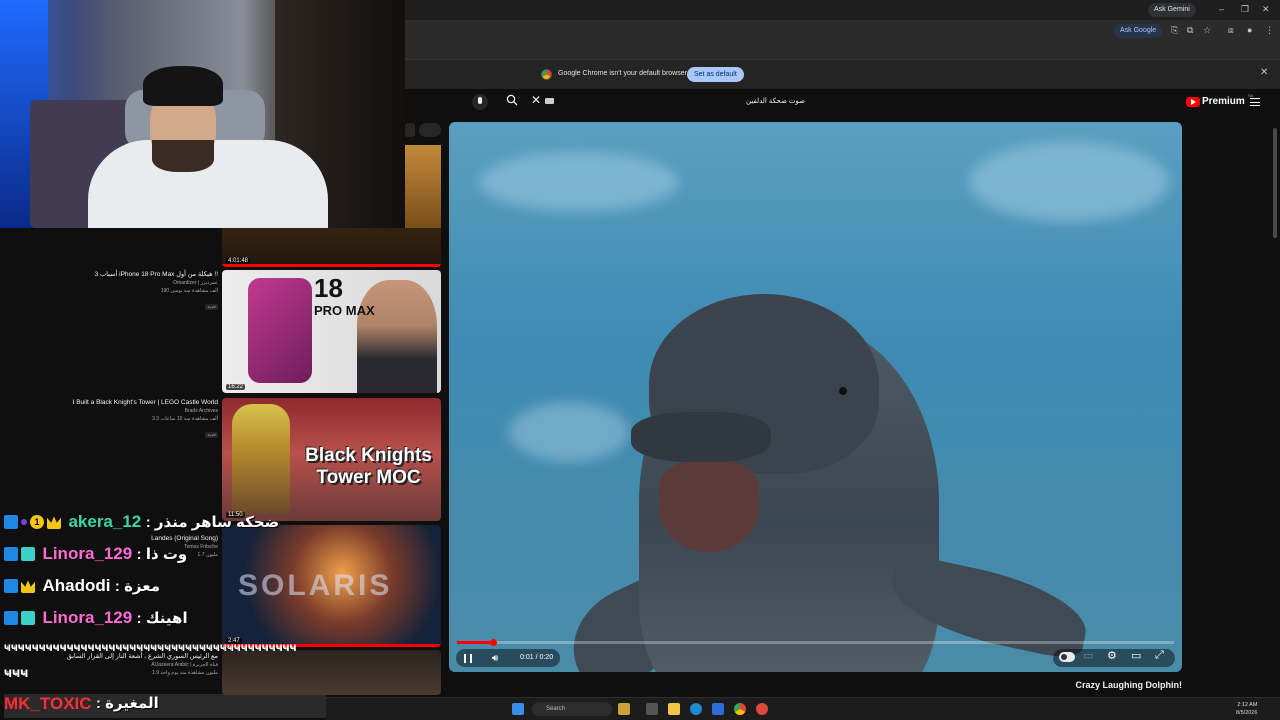 The image size is (1280, 720). What do you see at coordinates (368, 466) in the screenshot?
I see `thumbnail-text: Black Knights Tower MOC` at bounding box center [368, 466].